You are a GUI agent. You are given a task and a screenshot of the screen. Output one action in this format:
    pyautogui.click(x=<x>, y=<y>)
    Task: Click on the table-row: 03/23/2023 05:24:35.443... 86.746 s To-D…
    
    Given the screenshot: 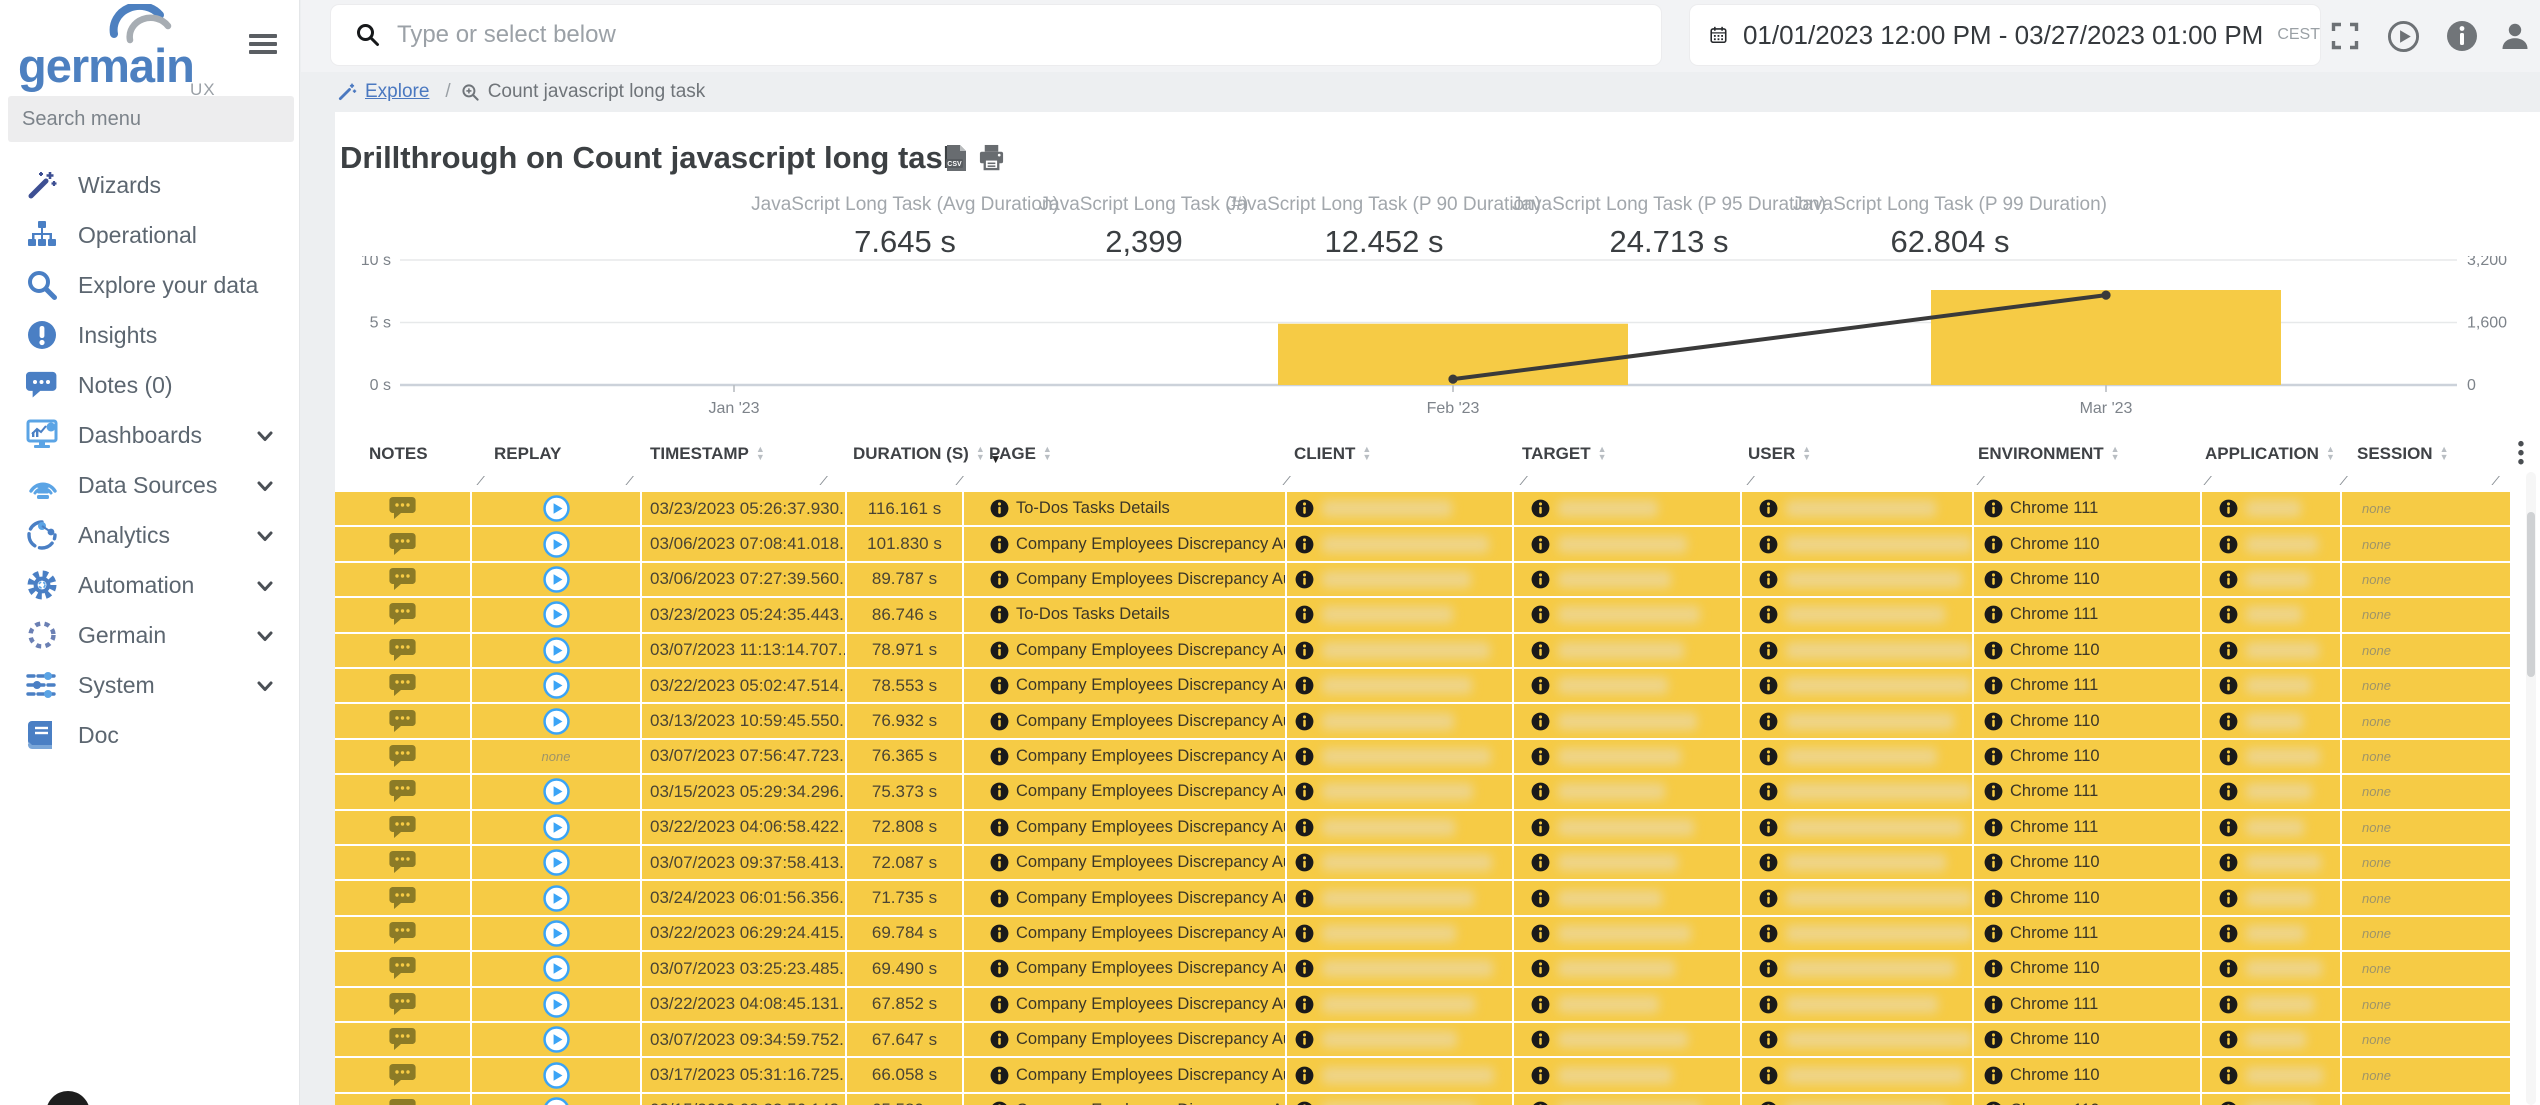 What is the action you would take?
    pyautogui.click(x=1422, y=616)
    